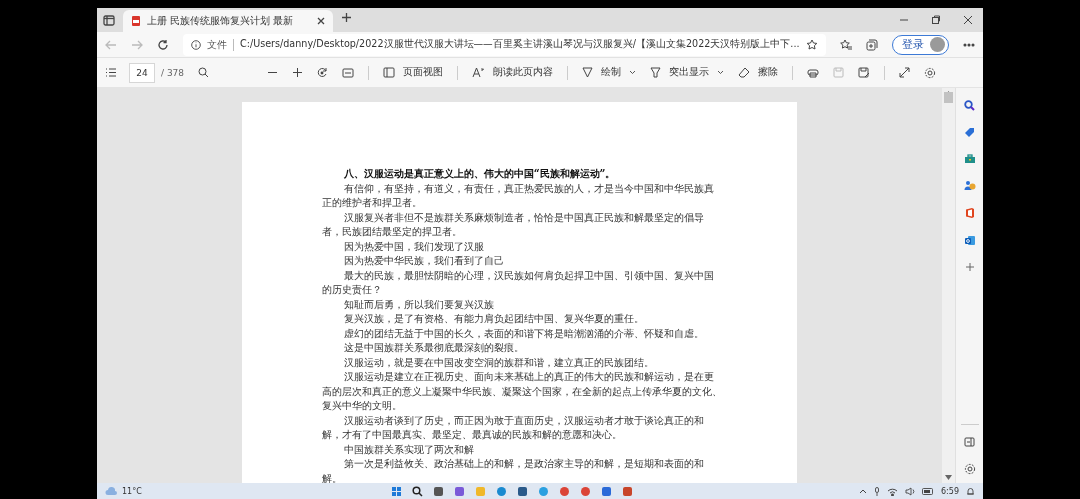 This screenshot has height=499, width=1080. I want to click on more-icon, so click(969, 44).